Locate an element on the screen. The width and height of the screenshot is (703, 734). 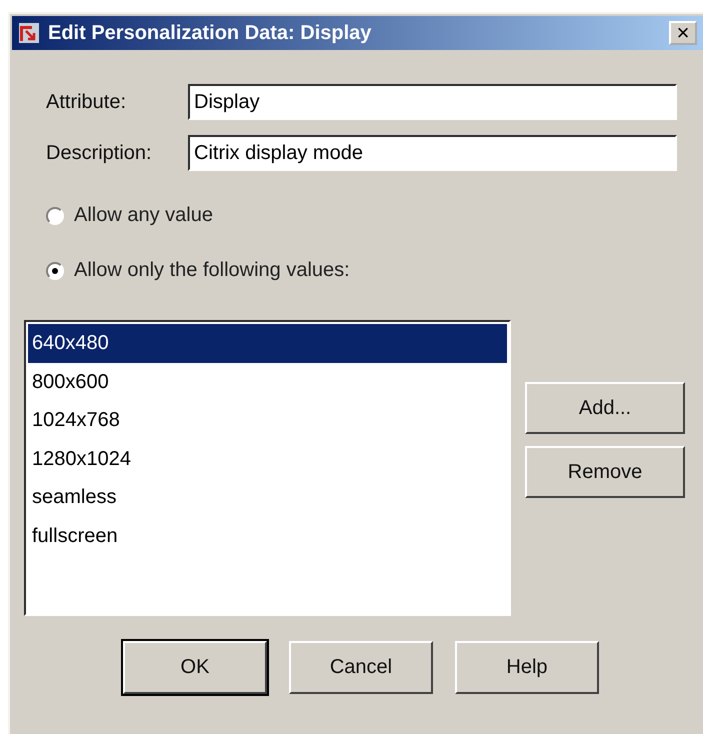
app-icon is located at coordinates (29, 33).